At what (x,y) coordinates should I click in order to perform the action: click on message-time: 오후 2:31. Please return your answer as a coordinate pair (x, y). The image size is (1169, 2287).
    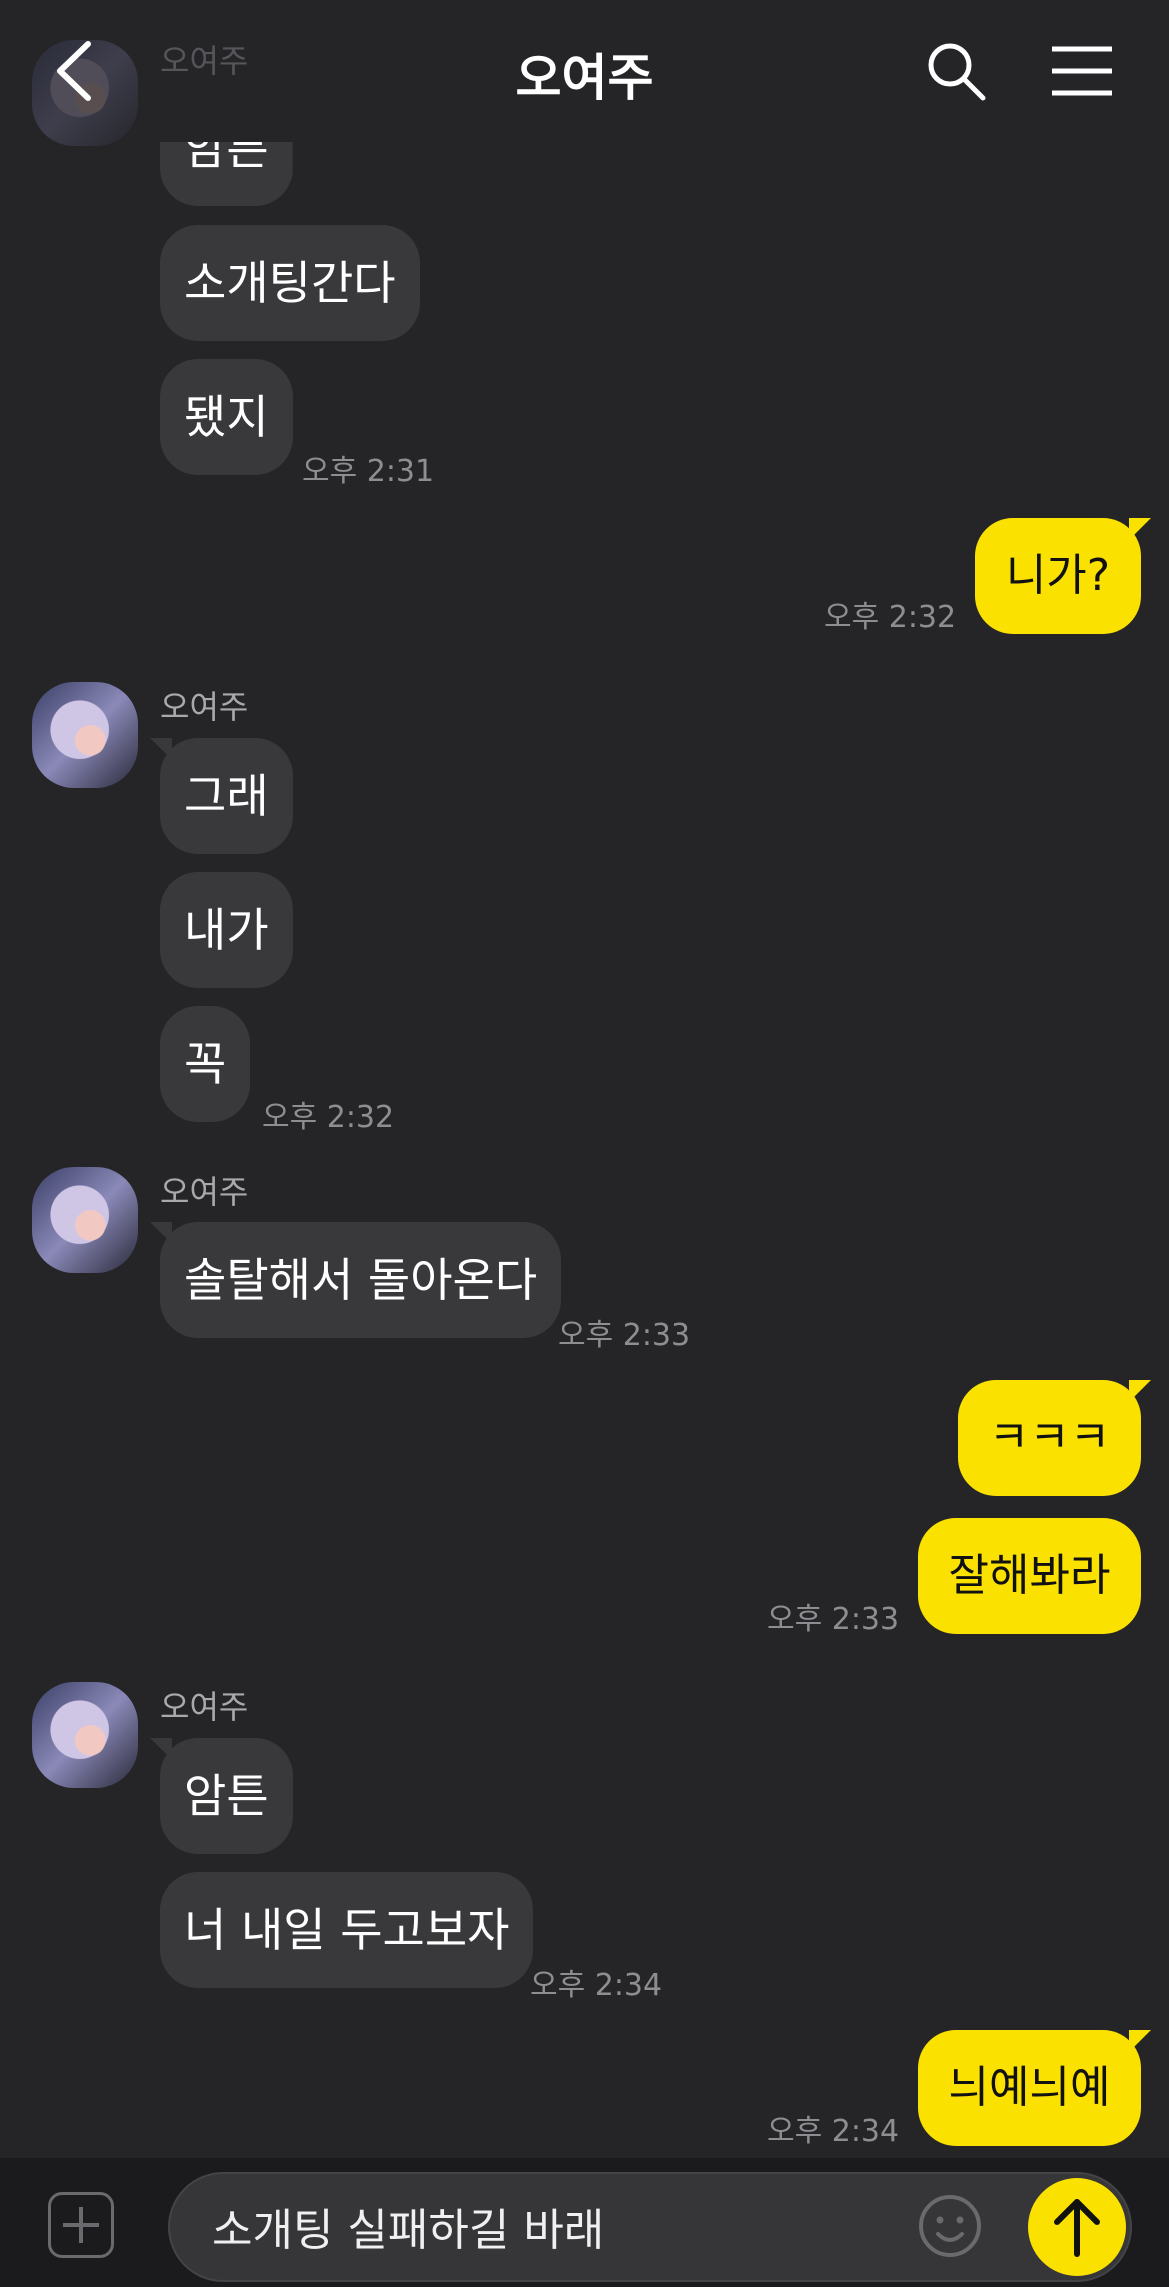
    Looking at the image, I should click on (368, 471).